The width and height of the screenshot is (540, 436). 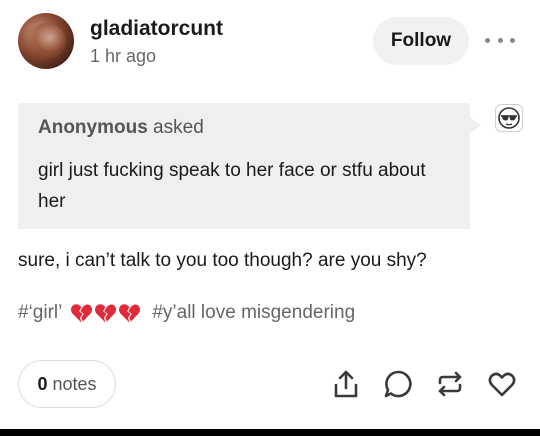 I want to click on post-actions, so click(x=270, y=384).